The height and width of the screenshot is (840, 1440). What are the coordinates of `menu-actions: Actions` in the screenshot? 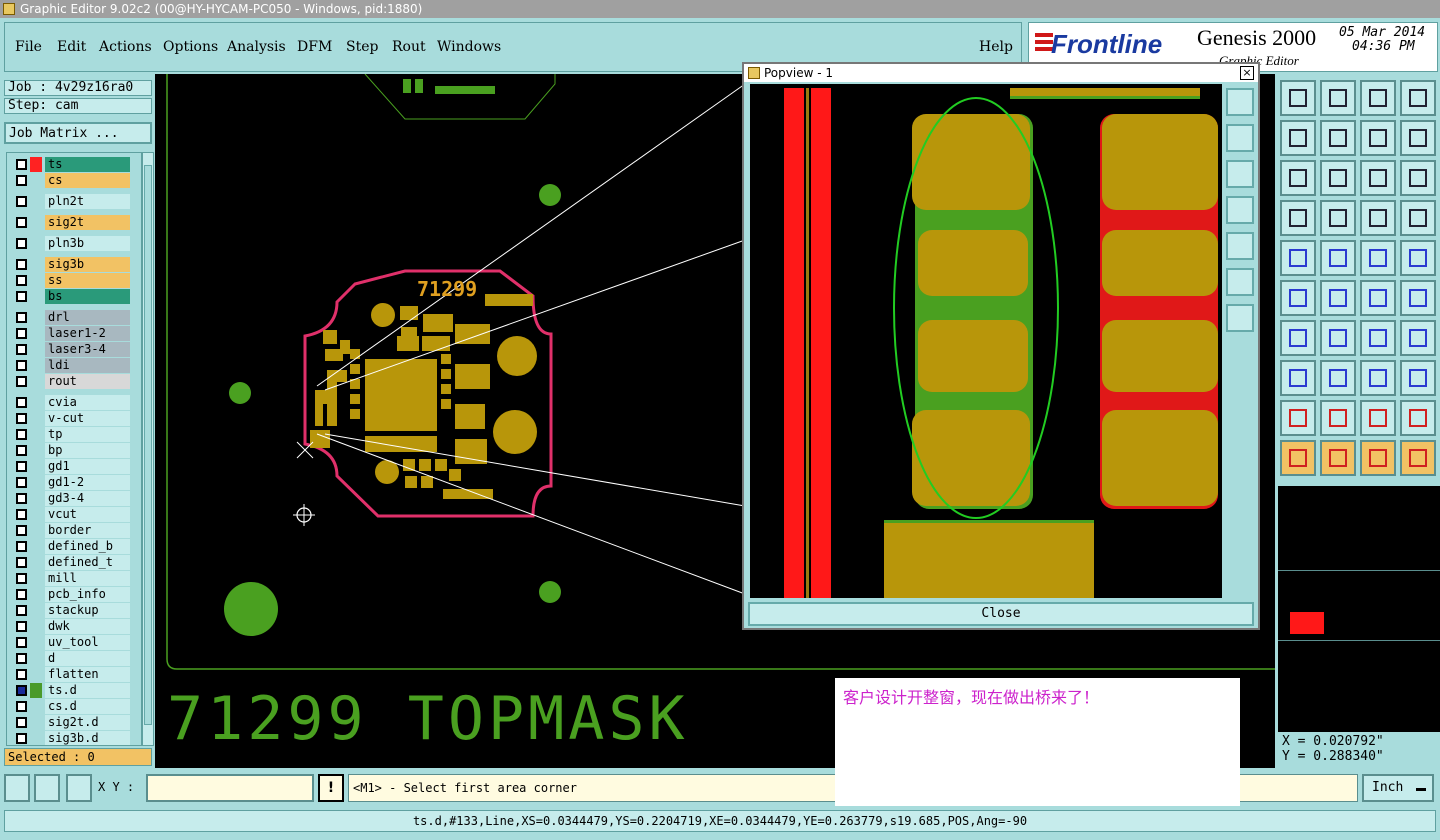 It's located at (125, 47).